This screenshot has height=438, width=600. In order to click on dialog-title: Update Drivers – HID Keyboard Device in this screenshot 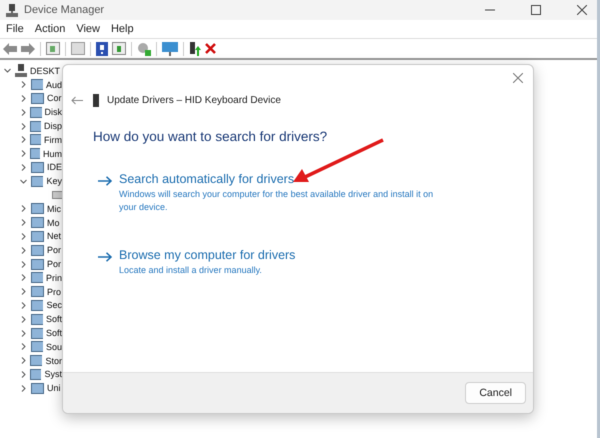, I will do `click(194, 100)`.